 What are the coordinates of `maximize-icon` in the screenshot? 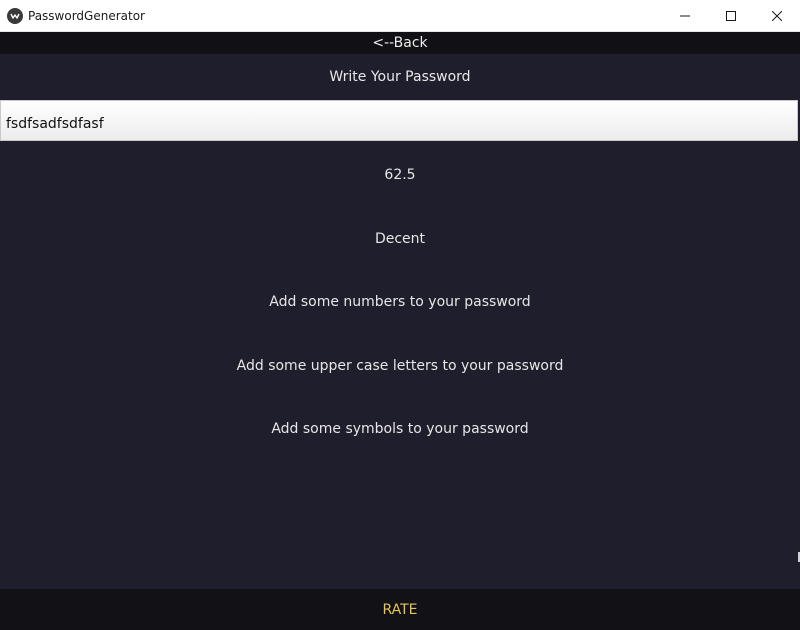 It's located at (731, 16).